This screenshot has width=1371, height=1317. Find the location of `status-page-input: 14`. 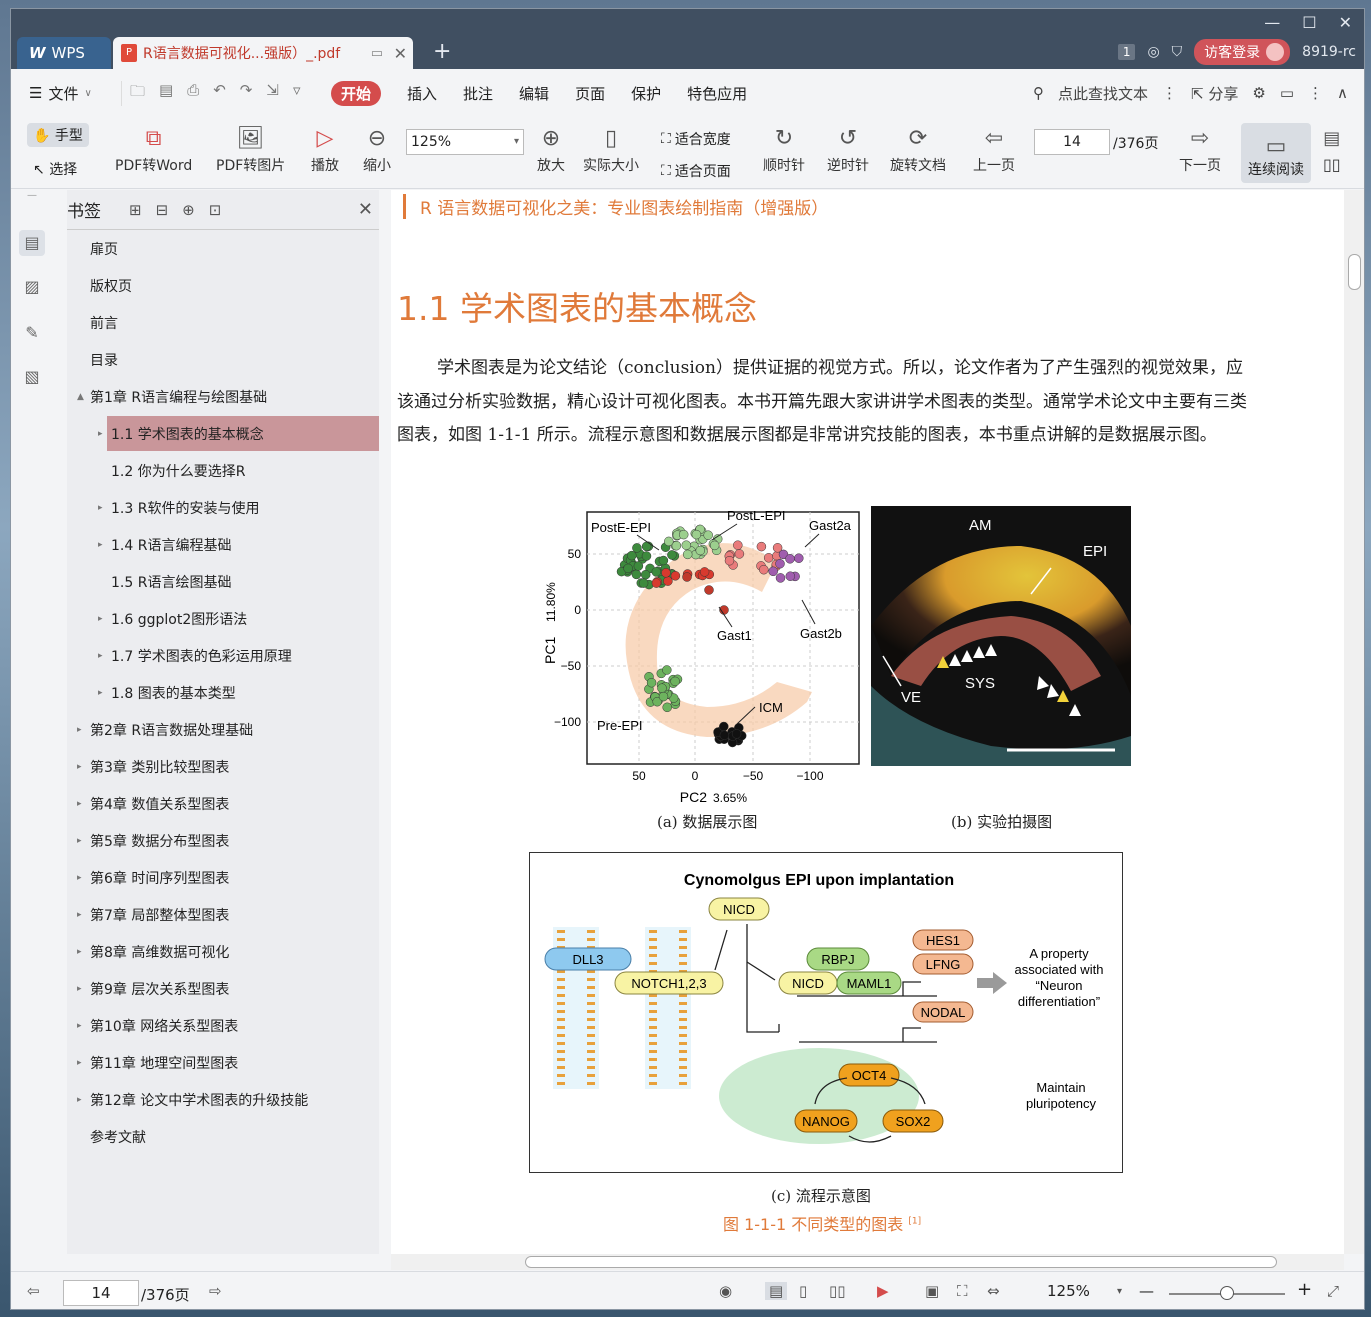

status-page-input: 14 is located at coordinates (101, 1293).